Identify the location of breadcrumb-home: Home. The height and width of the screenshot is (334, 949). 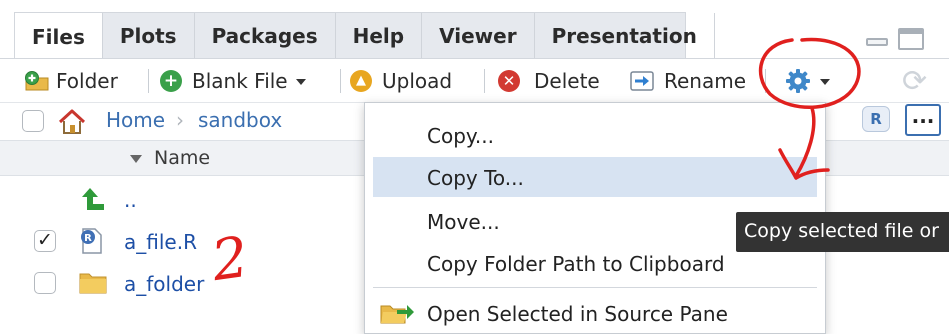
(135, 120).